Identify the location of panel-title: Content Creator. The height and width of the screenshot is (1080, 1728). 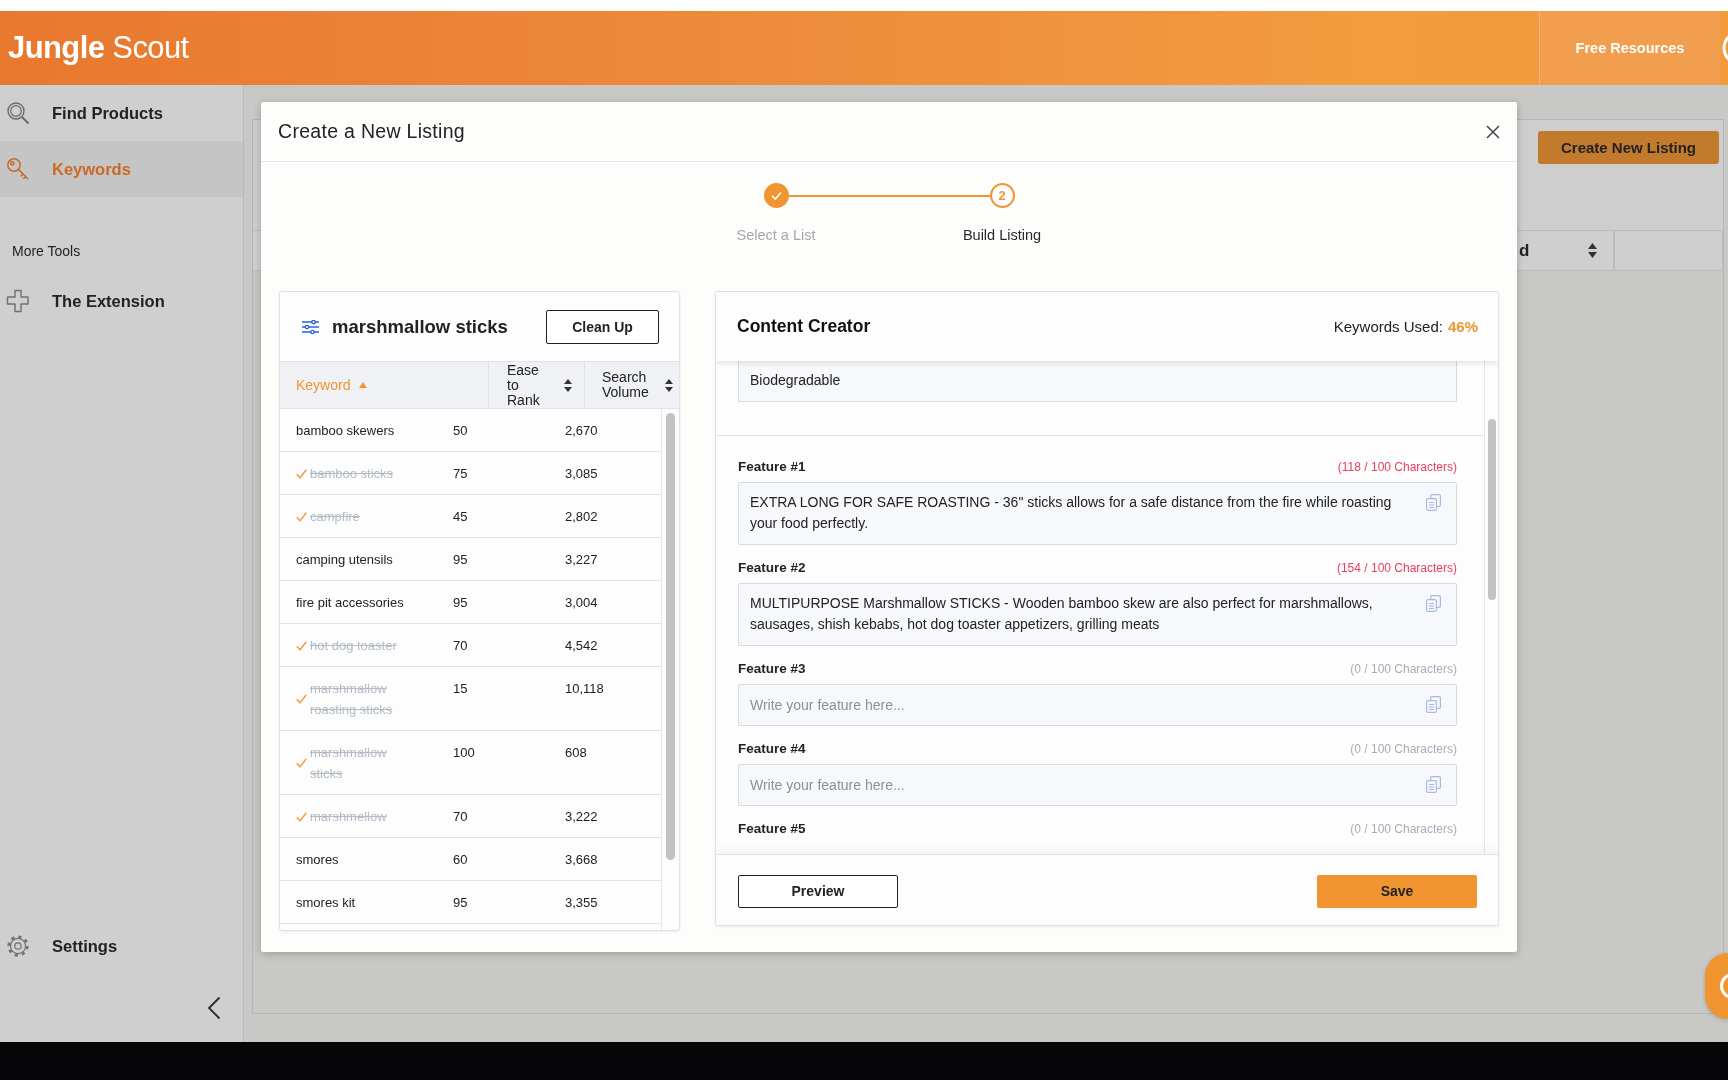
(804, 326).